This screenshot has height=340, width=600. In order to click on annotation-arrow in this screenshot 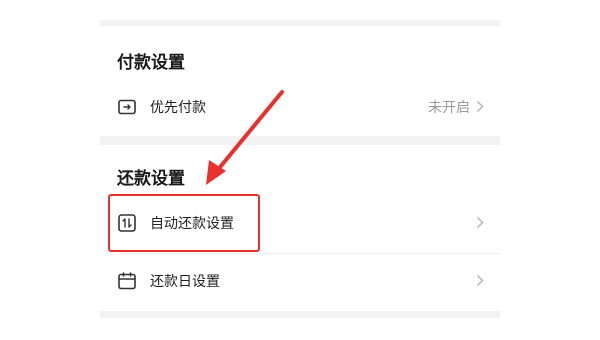, I will do `click(245, 137)`.